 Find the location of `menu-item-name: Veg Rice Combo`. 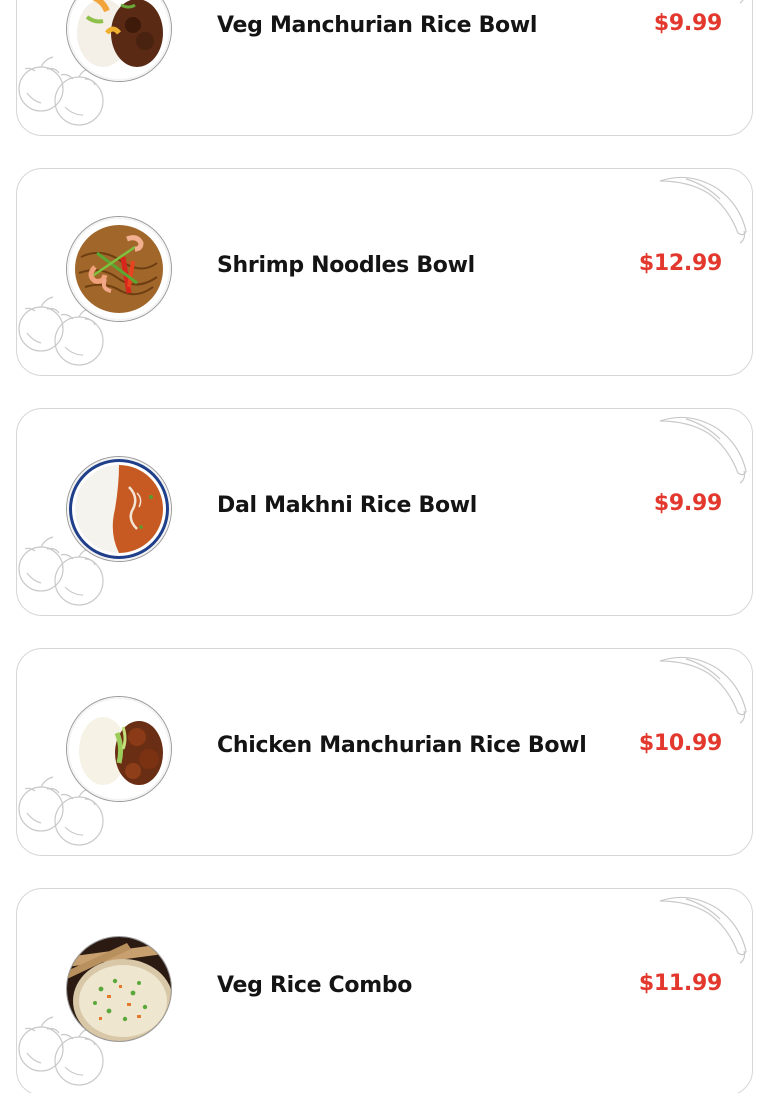

menu-item-name: Veg Rice Combo is located at coordinates (315, 985).